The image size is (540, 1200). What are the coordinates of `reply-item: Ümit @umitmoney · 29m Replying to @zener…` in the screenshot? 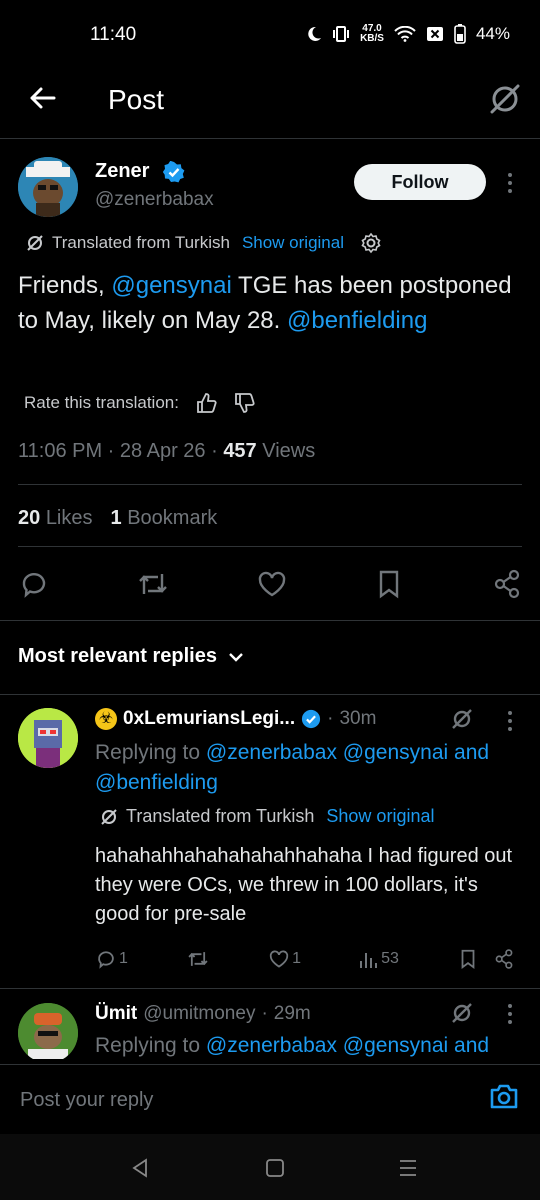 It's located at (270, 1024).